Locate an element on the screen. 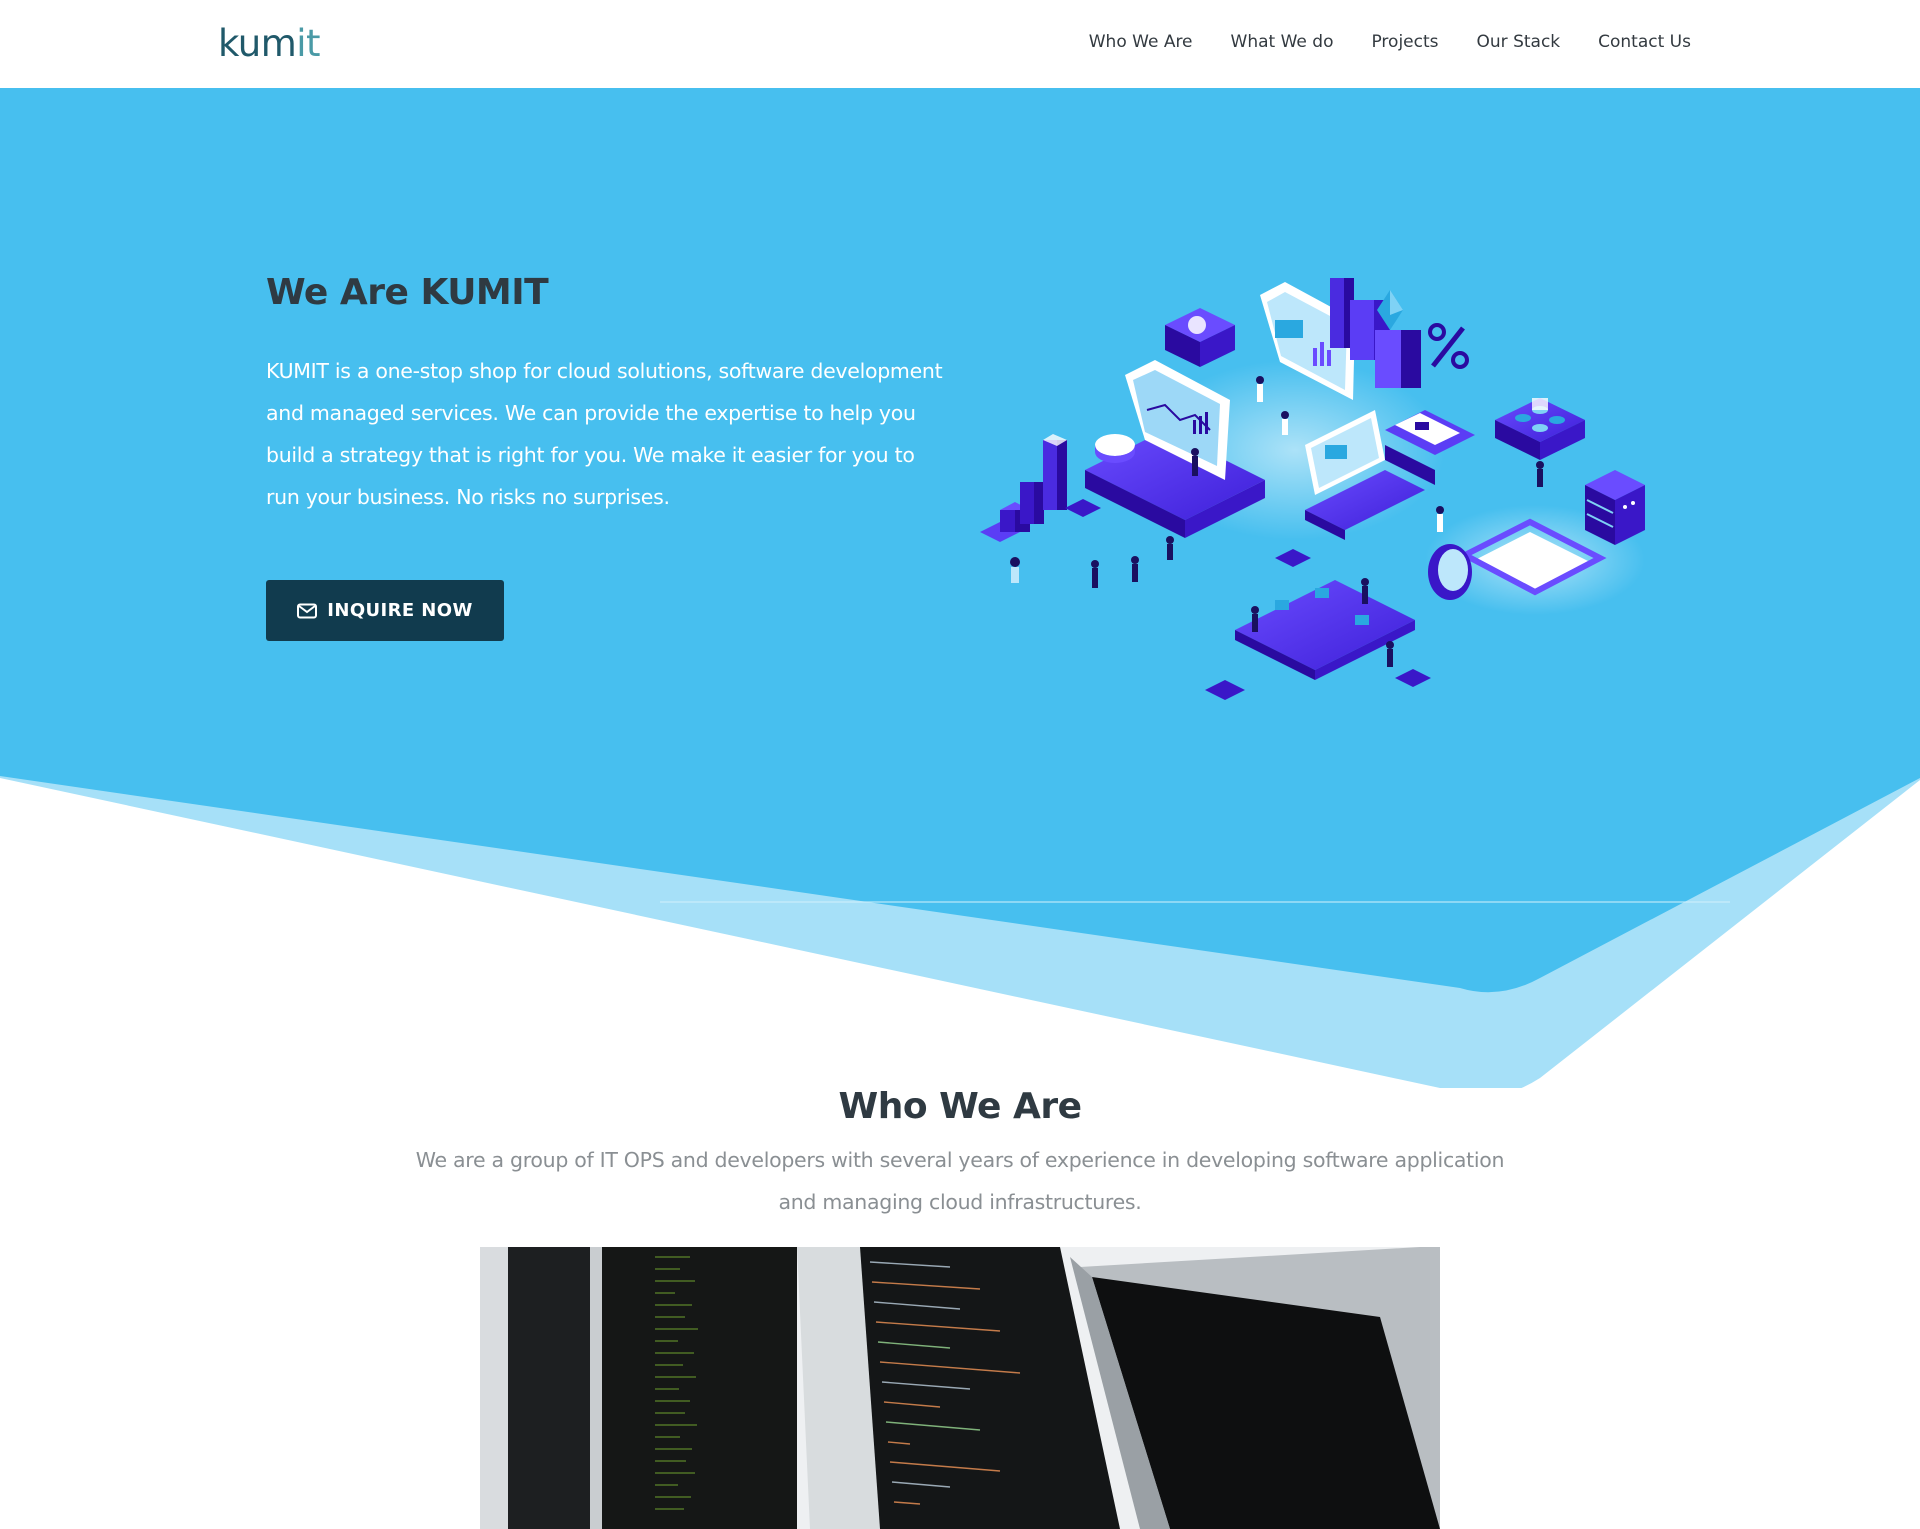  kumit-logo: kumit is located at coordinates (269, 44).